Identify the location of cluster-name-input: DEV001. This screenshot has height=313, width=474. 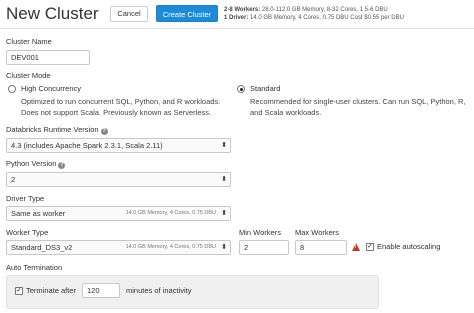
(48, 57).